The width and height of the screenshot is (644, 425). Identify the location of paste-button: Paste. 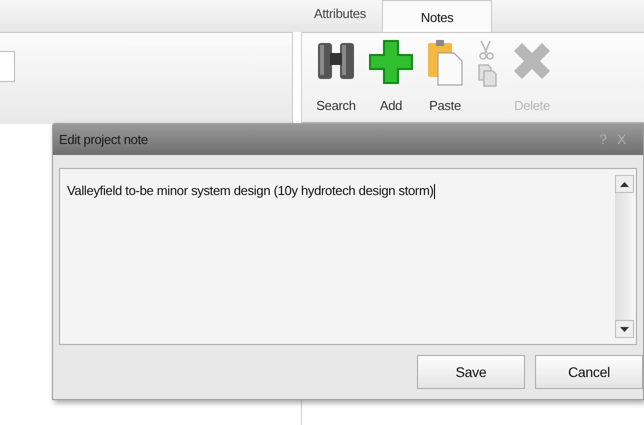
(445, 77).